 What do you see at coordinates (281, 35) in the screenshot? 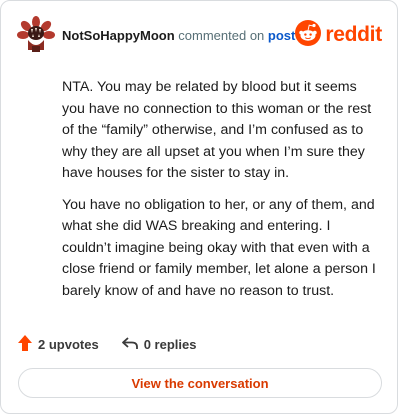
I see `post-link: post` at bounding box center [281, 35].